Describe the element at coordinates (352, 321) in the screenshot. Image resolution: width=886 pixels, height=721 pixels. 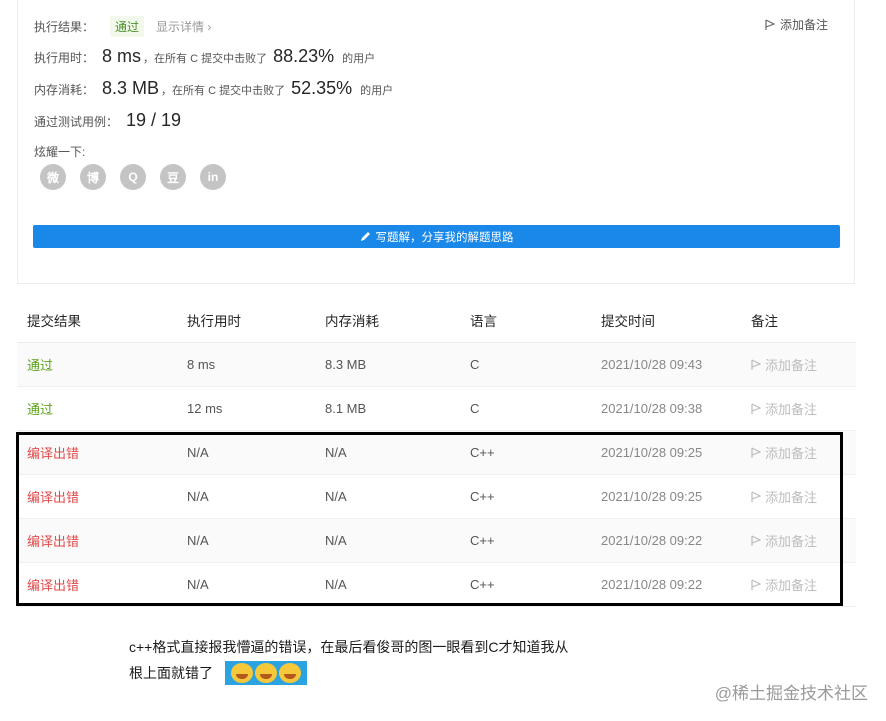
I see `header-memory: 内存消耗` at that location.